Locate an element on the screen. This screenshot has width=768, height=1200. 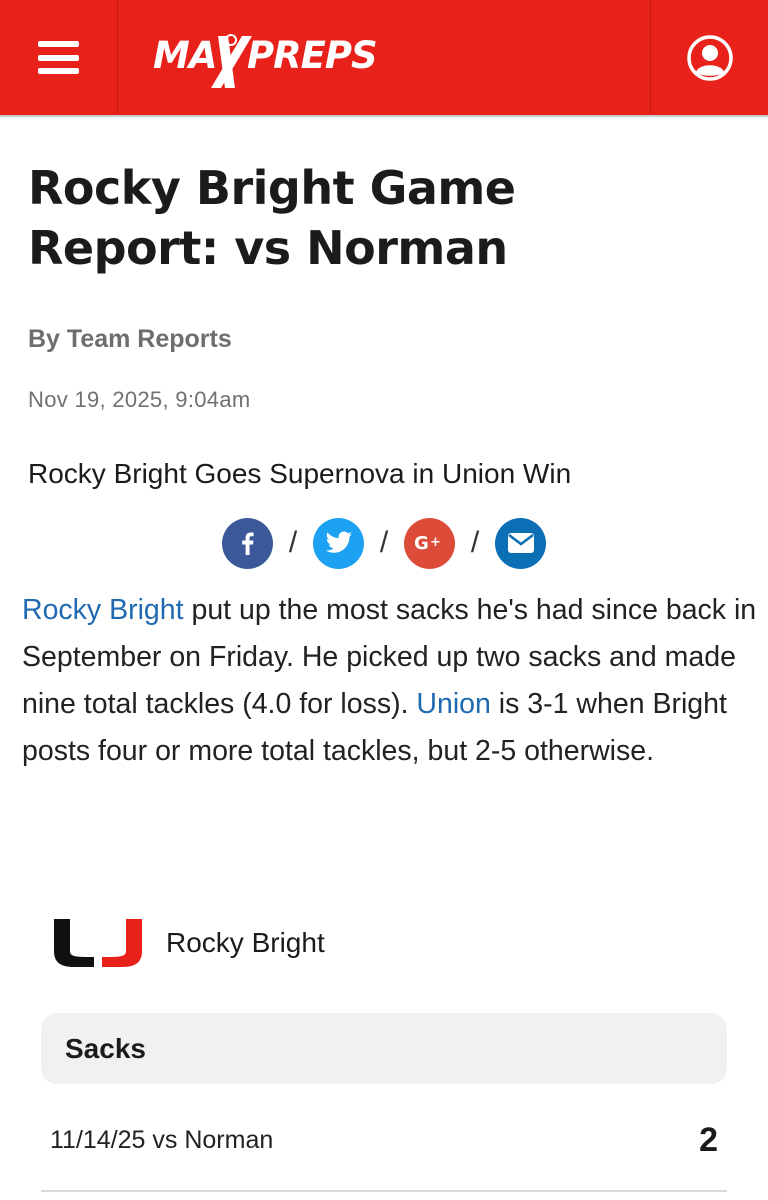
user-account-button is located at coordinates (709, 57).